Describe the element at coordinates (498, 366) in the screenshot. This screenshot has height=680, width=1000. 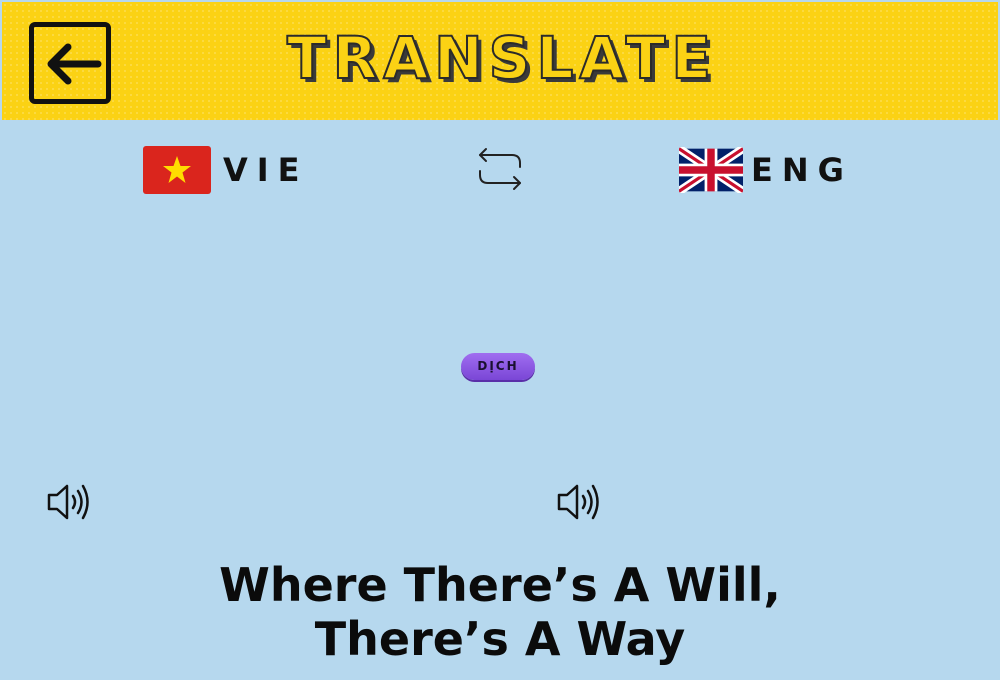
I see `translate-button: DỊCH` at that location.